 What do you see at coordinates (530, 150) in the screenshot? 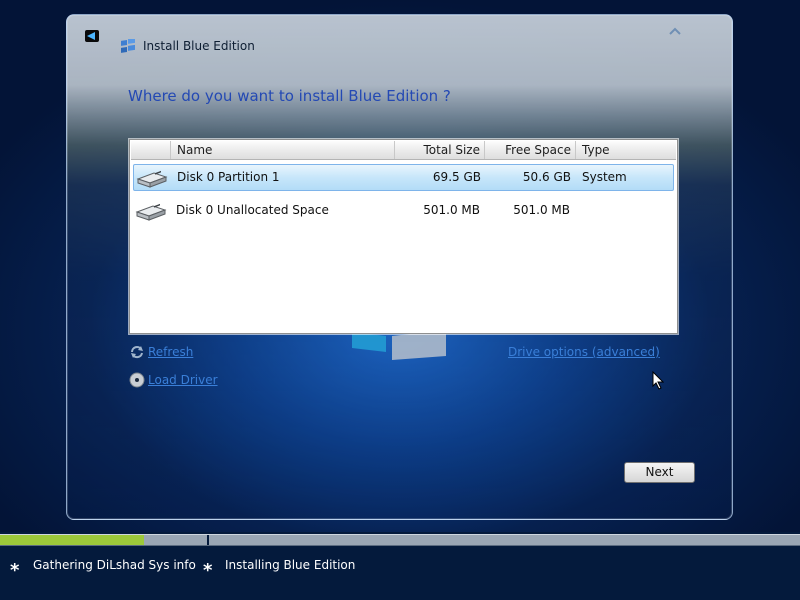
I see `column-header-free-space: Free Space` at bounding box center [530, 150].